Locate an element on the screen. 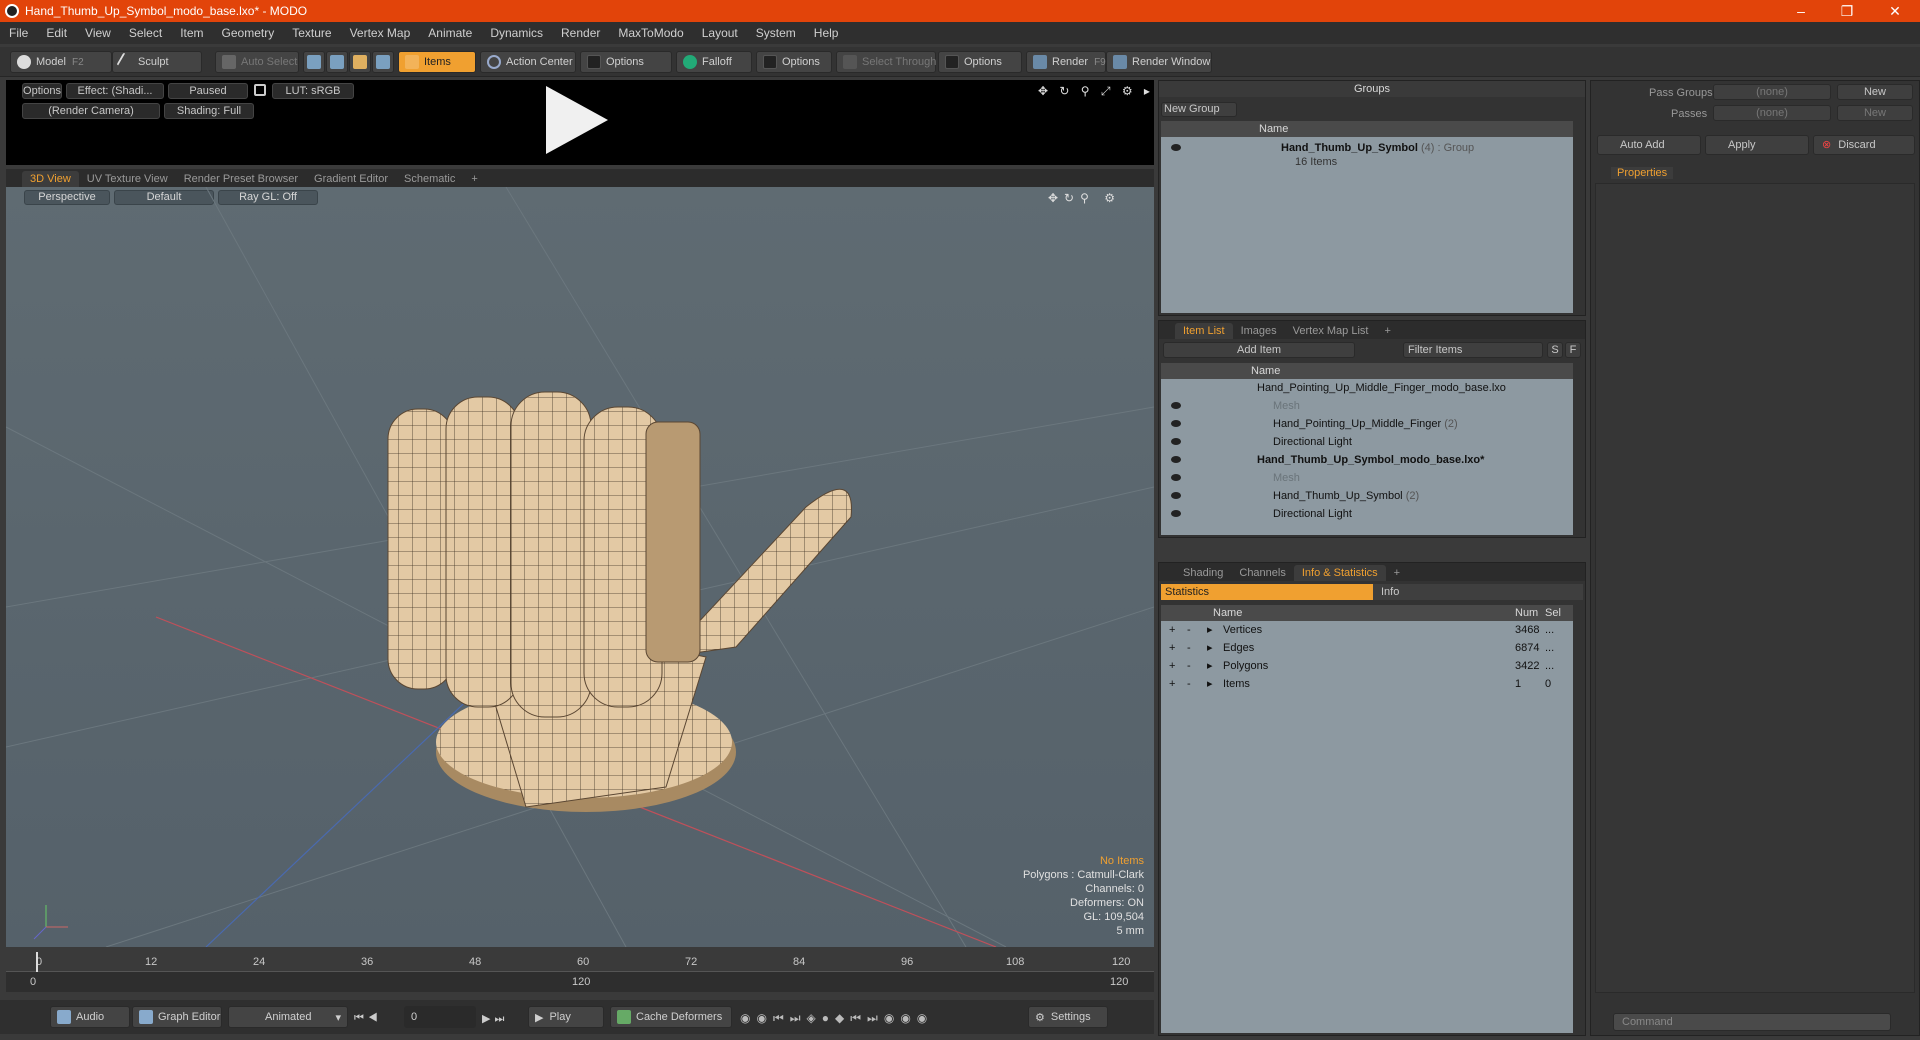  tab-statistics: Statistics is located at coordinates (1267, 592).